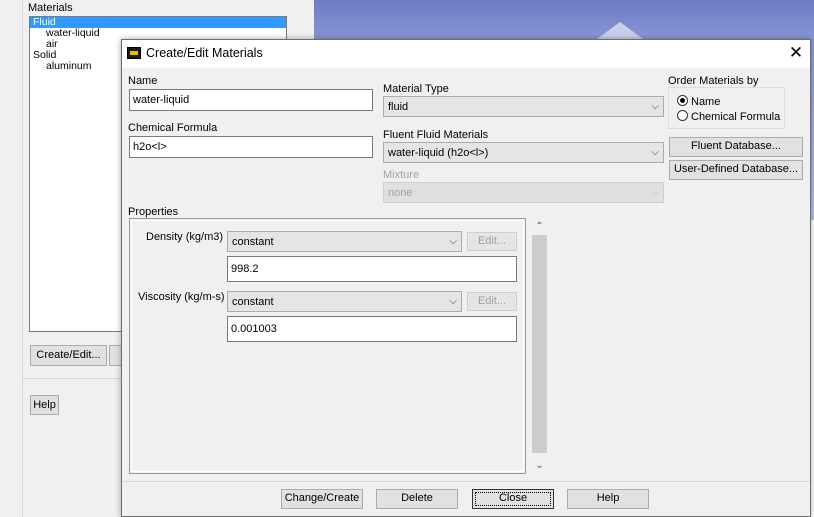  Describe the element at coordinates (344, 301) in the screenshot. I see `viscosity-method-select: constant ⌵` at that location.